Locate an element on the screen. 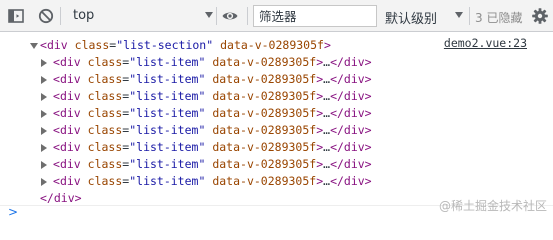 Image resolution: width=553 pixels, height=240 pixels. context-selector-value: top is located at coordinates (84, 15).